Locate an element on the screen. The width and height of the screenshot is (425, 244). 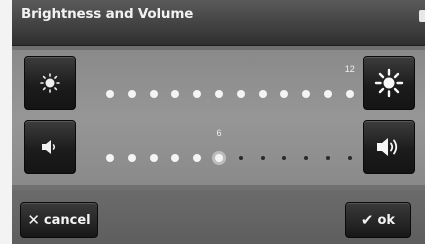
corner-mark is located at coordinates (422, 16).